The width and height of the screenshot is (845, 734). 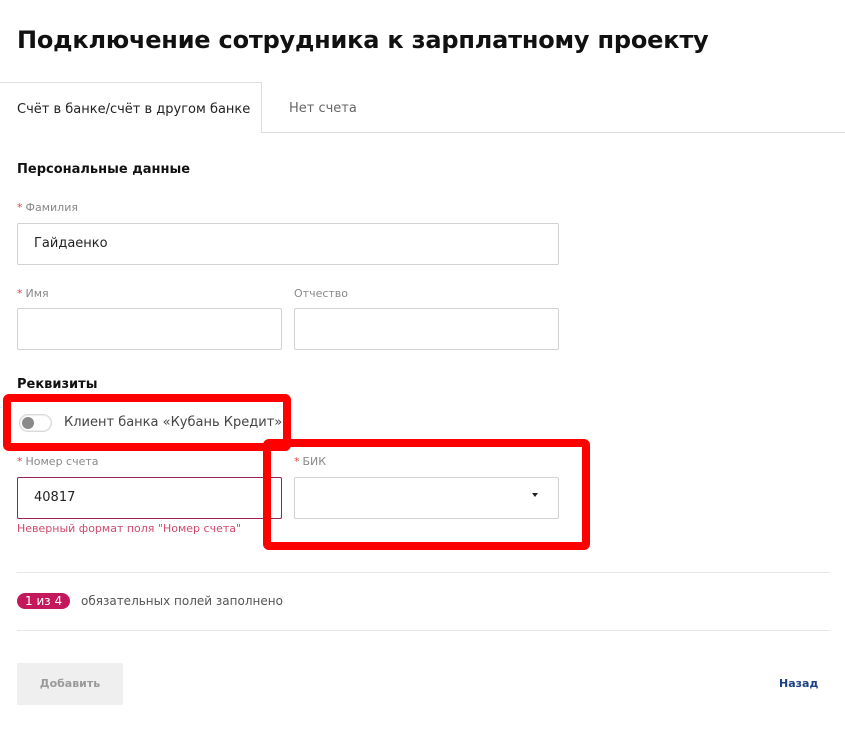 What do you see at coordinates (58, 461) in the screenshot?
I see `account-number-label: * Номер счета` at bounding box center [58, 461].